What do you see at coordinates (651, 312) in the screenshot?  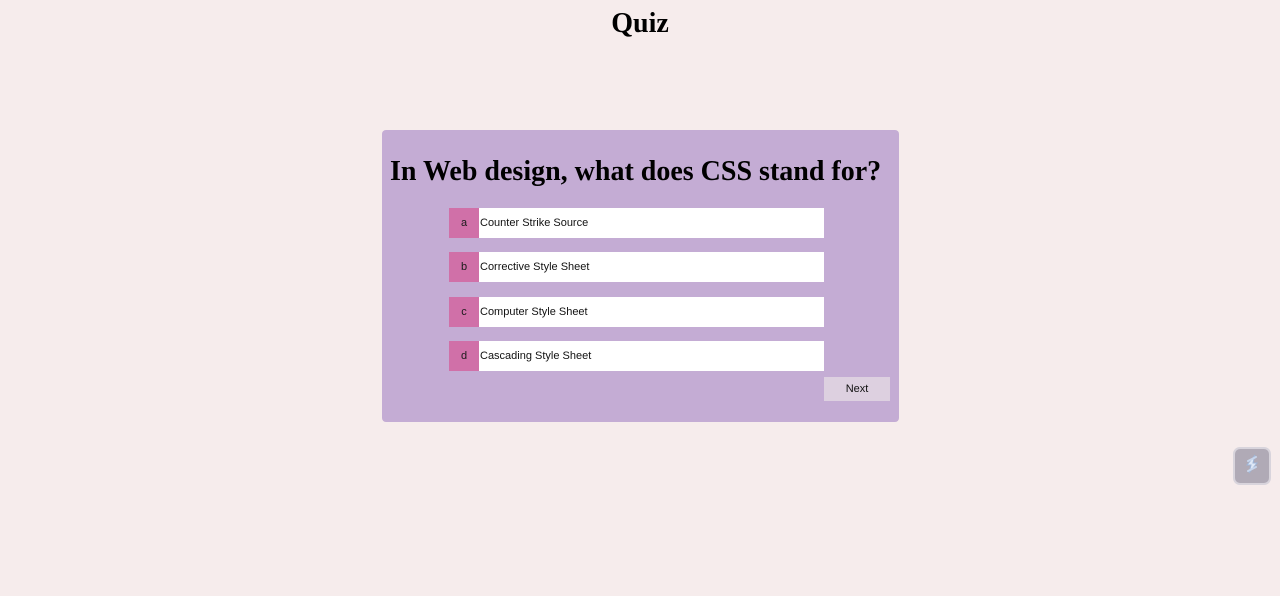 I see `option-label: Computer Style Sheet` at bounding box center [651, 312].